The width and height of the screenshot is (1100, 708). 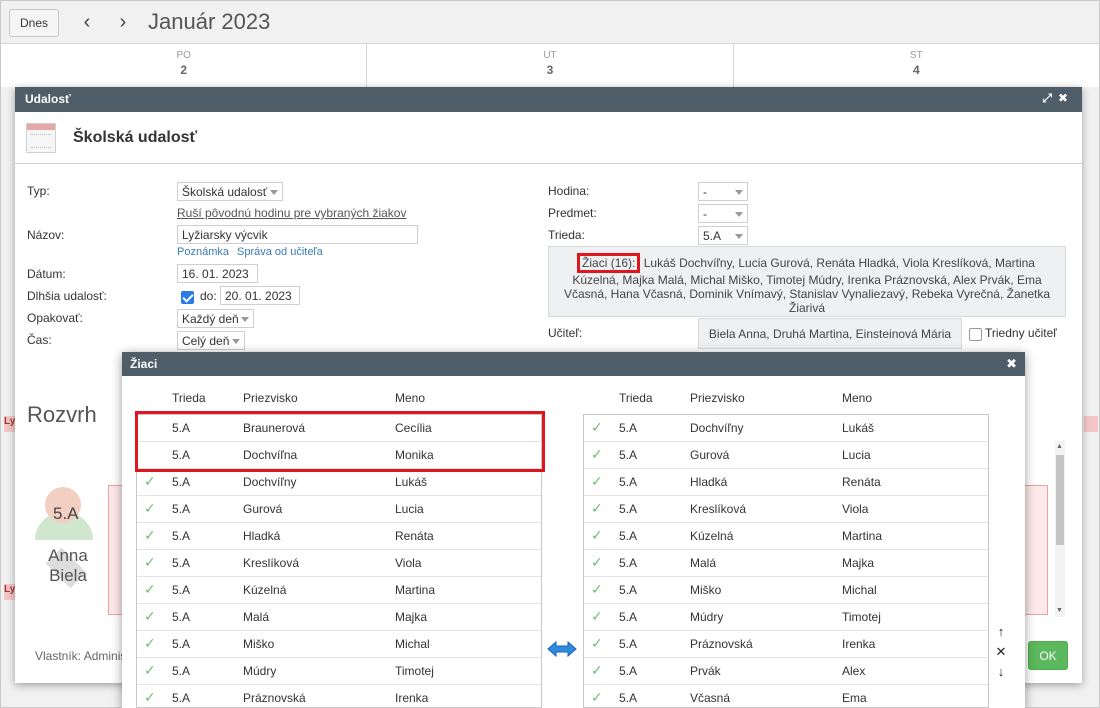 What do you see at coordinates (710, 455) in the screenshot?
I see `cell-priezvisko: Gurová` at bounding box center [710, 455].